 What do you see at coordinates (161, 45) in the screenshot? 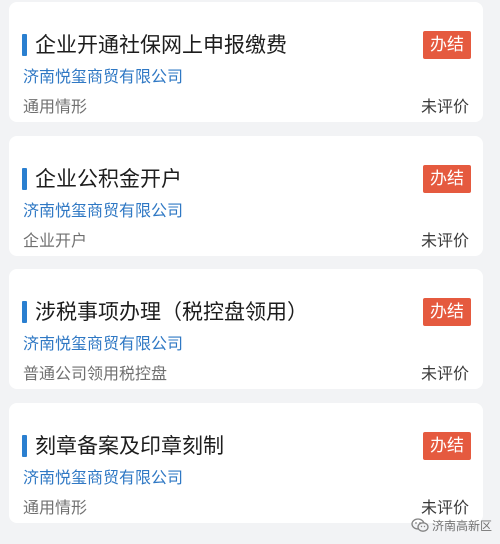
I see `service-title: 企业开通社保网上申报缴费` at bounding box center [161, 45].